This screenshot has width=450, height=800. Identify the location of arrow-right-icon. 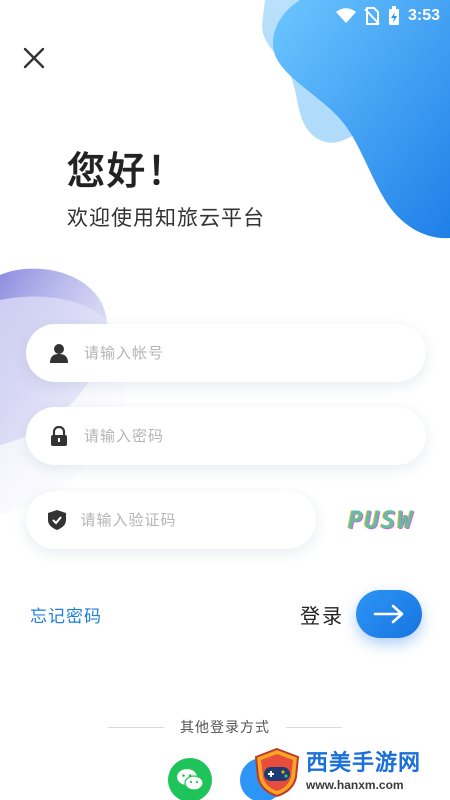
(388, 614).